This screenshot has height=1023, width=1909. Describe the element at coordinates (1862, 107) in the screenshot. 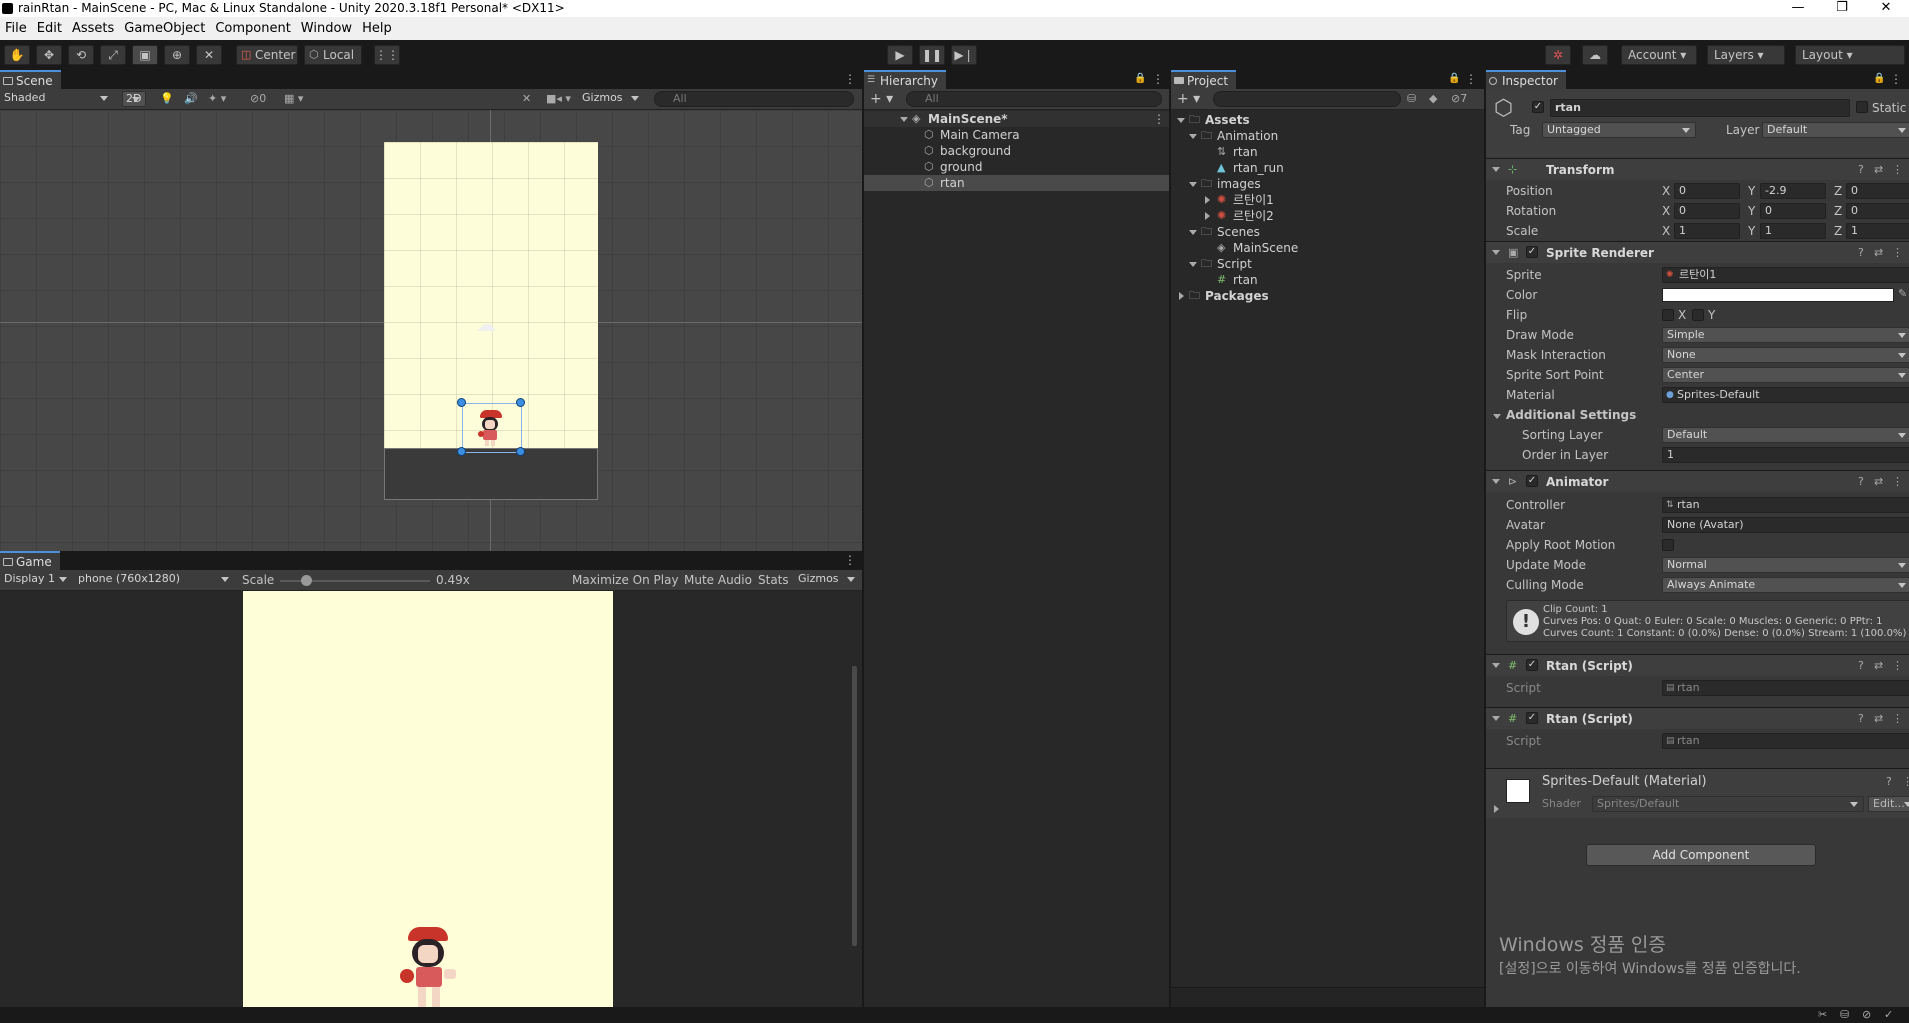

I see `static-checkbox` at that location.